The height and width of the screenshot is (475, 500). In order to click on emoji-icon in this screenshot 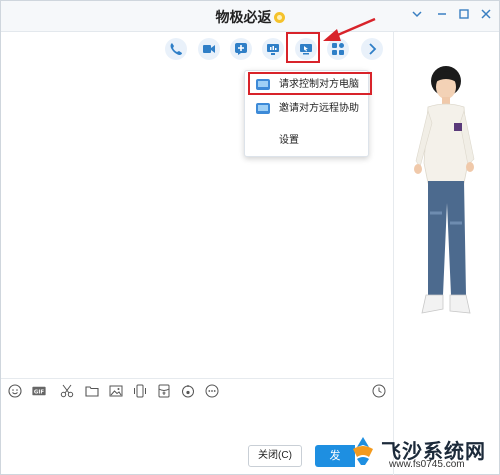, I will do `click(15, 391)`.